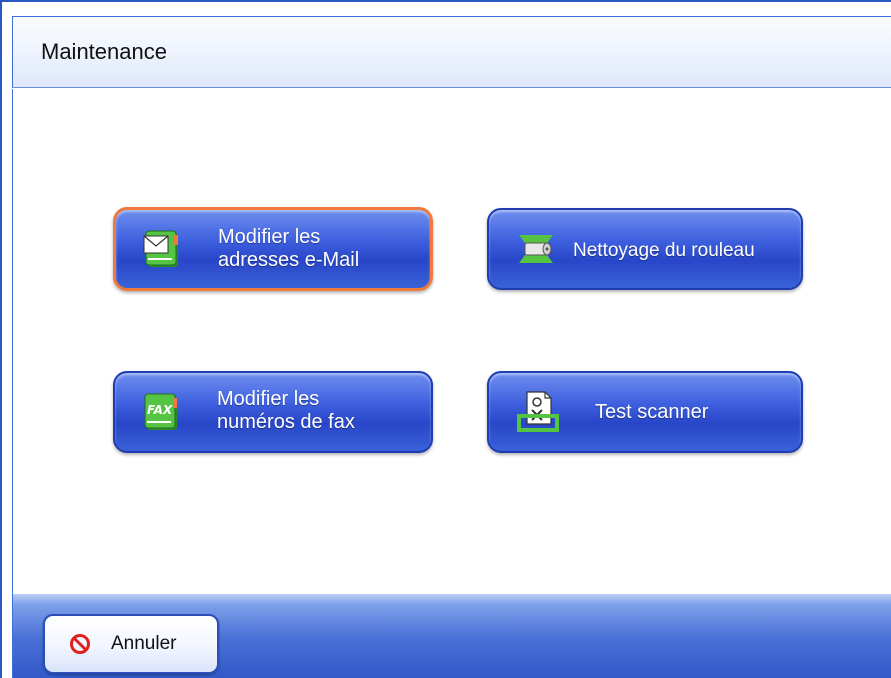 This screenshot has width=891, height=678. I want to click on cancel-label: Annuler, so click(144, 643).